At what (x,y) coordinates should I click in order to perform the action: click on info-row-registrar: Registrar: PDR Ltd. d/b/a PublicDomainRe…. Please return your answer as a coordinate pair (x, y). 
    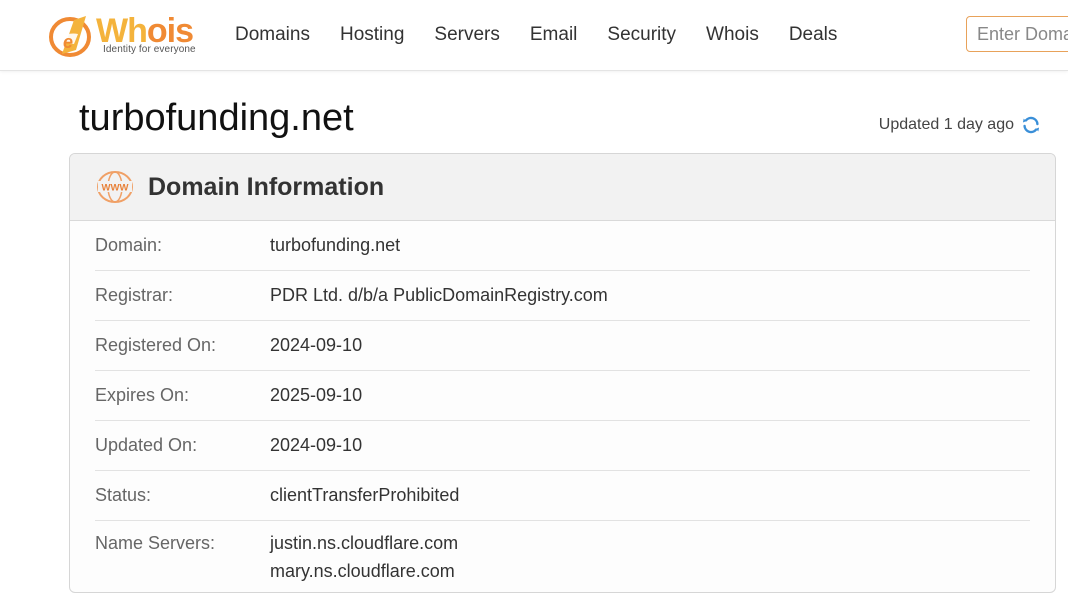
    Looking at the image, I should click on (562, 296).